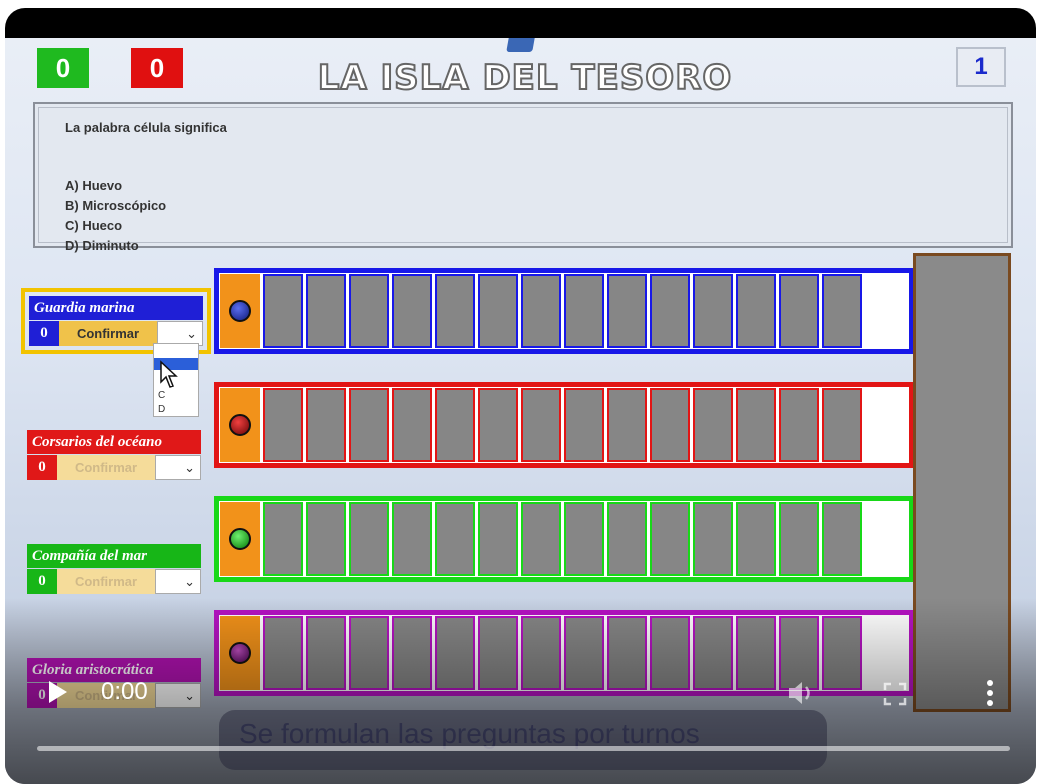 The height and width of the screenshot is (784, 1040). Describe the element at coordinates (990, 693) in the screenshot. I see `more-options-icon` at that location.